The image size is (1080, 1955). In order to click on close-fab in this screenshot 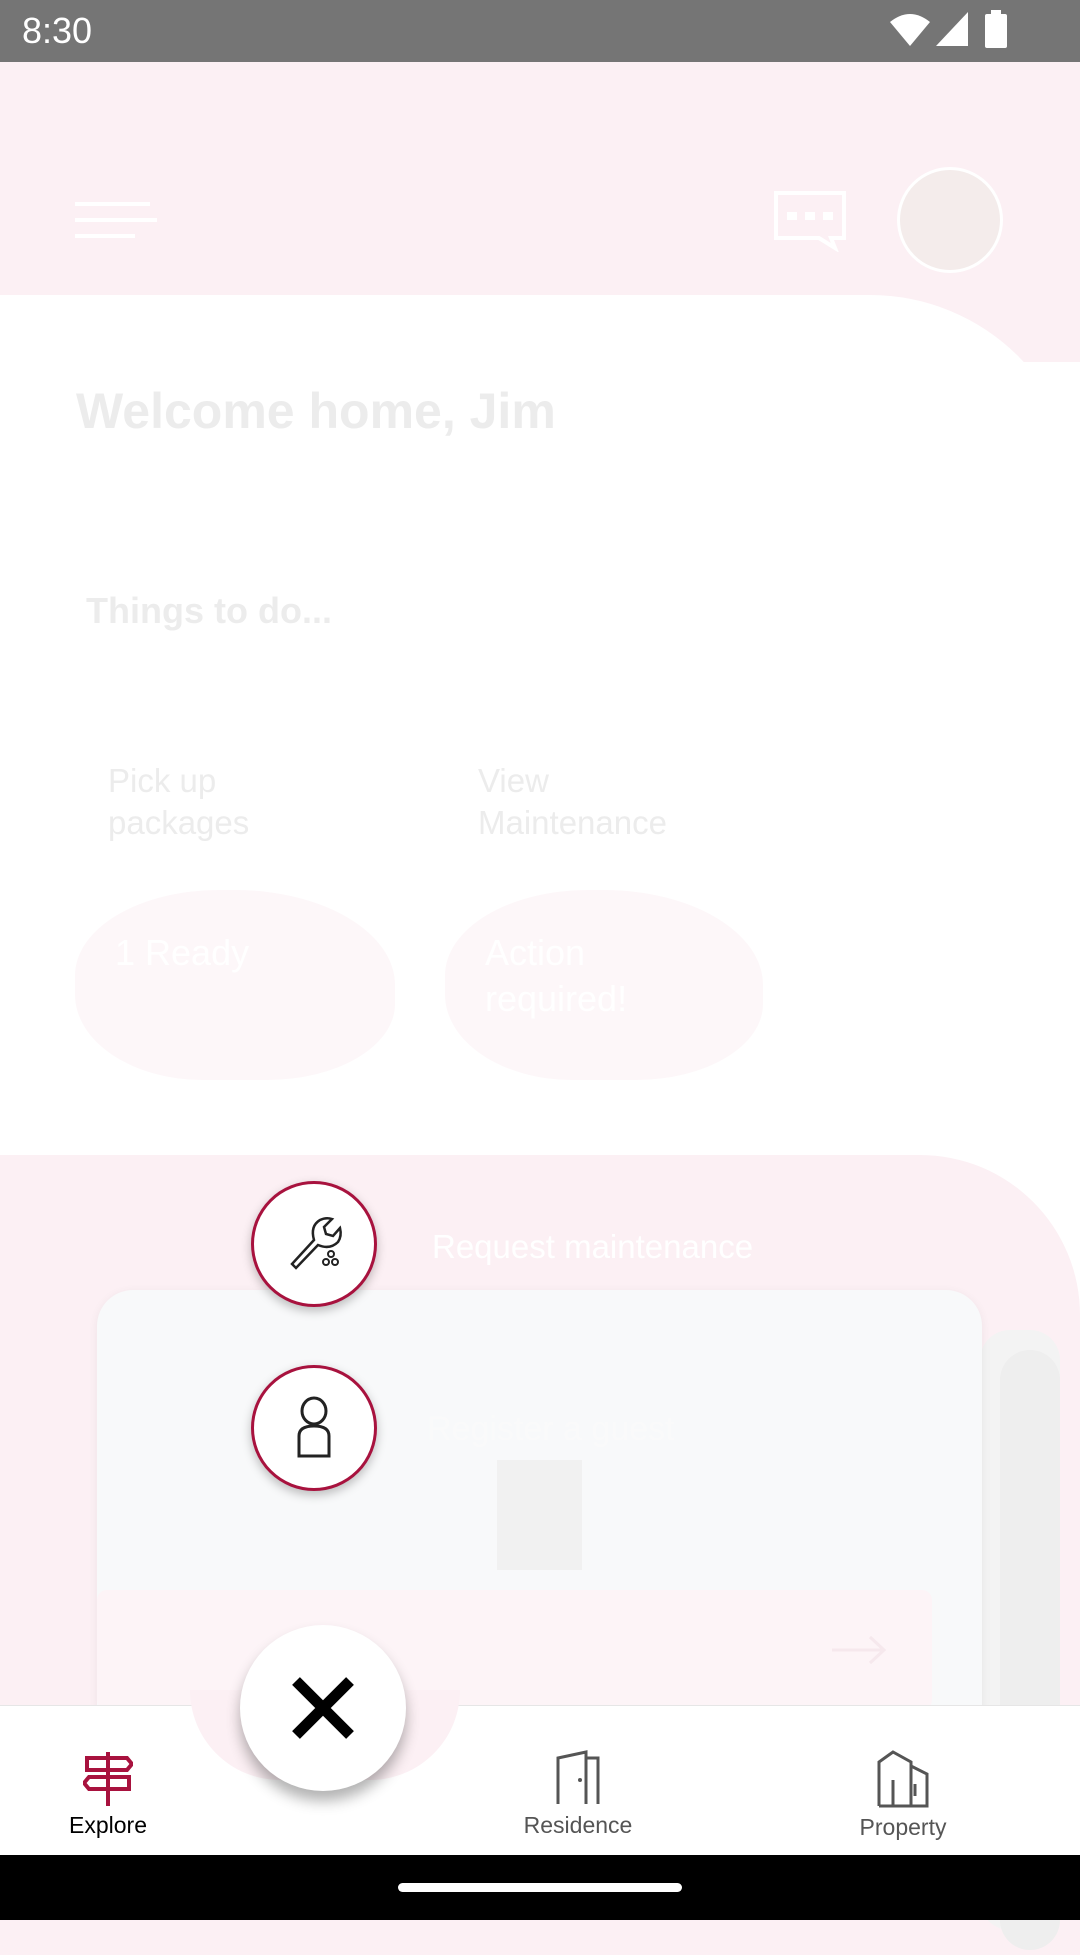, I will do `click(323, 1708)`.